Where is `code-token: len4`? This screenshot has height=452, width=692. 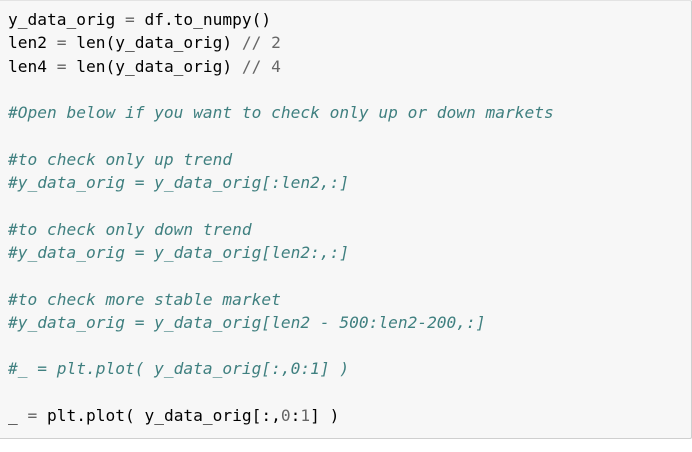
code-token: len4 is located at coordinates (32, 66).